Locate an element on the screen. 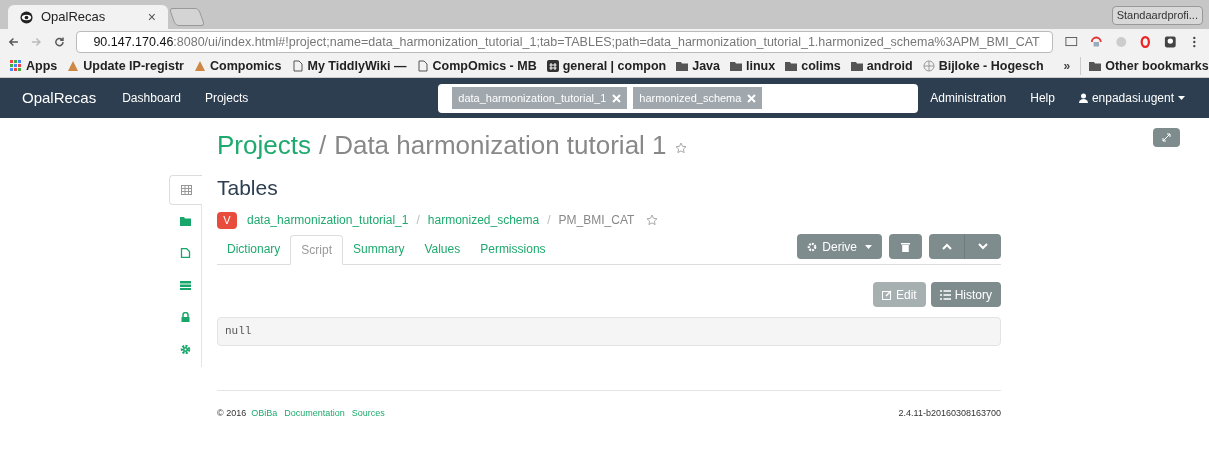  reload-icon is located at coordinates (59, 42).